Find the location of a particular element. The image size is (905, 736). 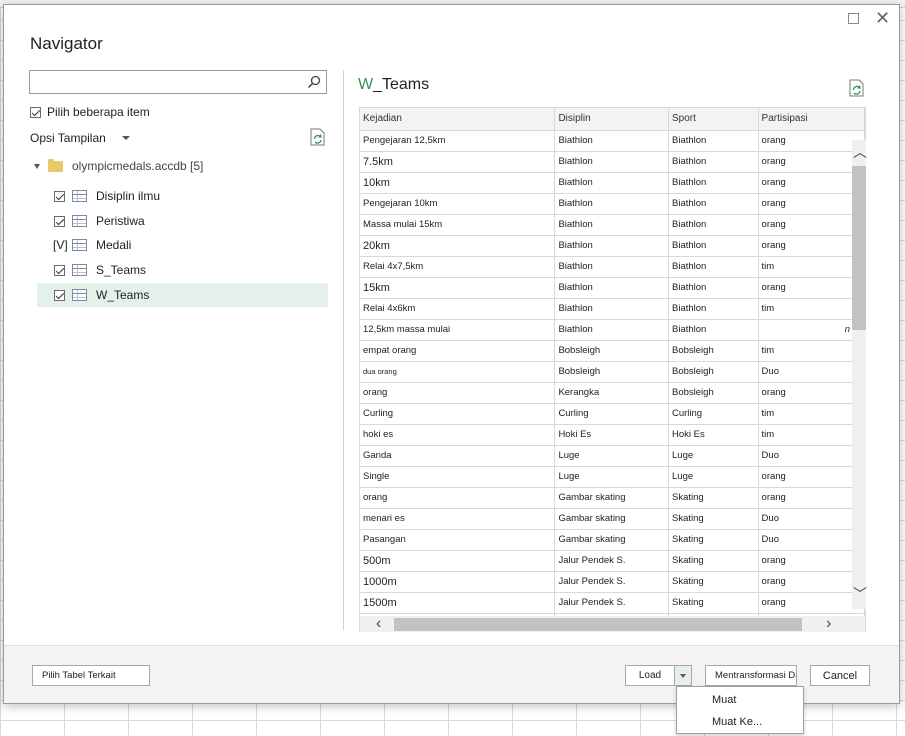

tree-item-s-teams: S_Teams is located at coordinates (182, 270).